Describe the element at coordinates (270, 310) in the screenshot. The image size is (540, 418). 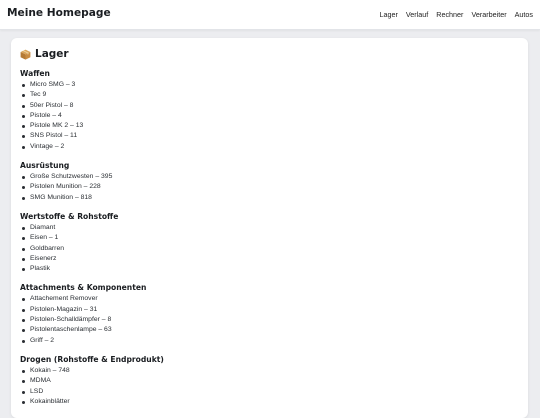
I see `list-item: Pistolen-Magazin – 31` at that location.